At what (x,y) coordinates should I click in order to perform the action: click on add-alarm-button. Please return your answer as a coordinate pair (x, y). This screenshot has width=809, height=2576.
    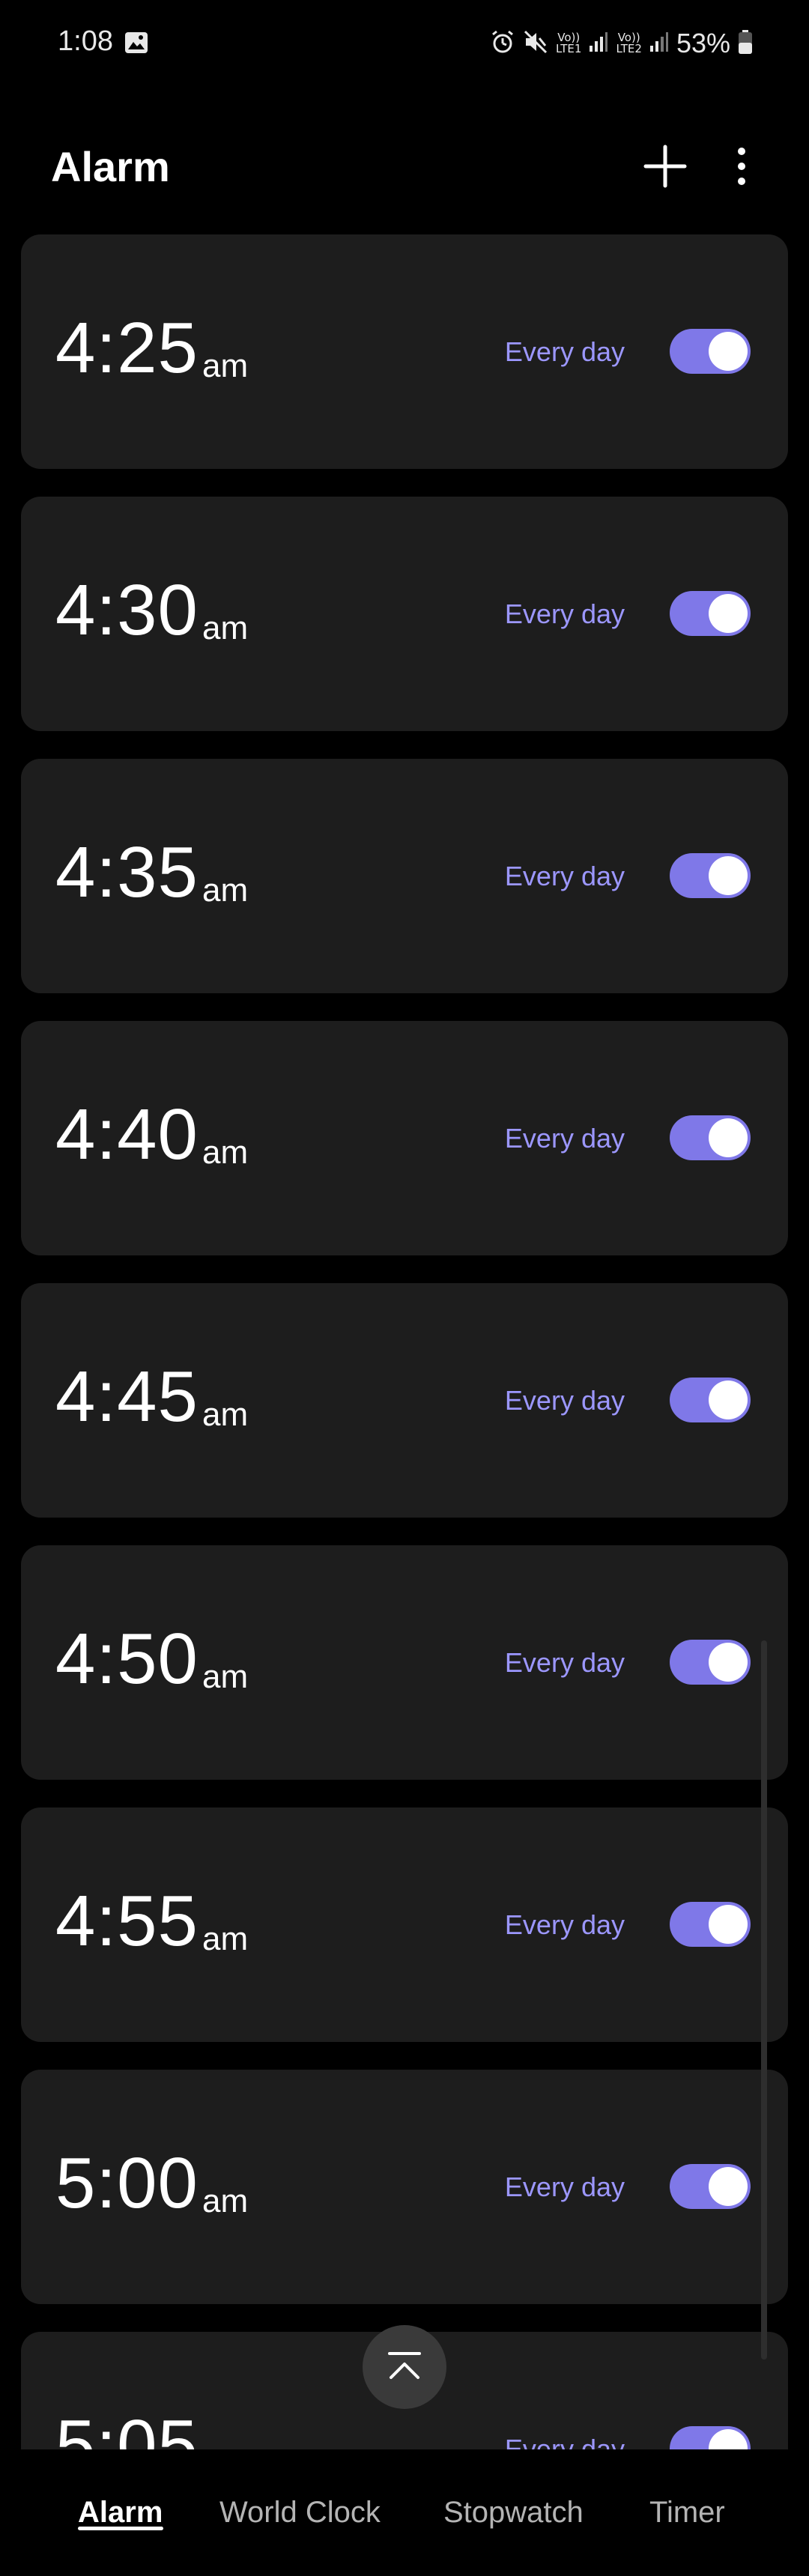
    Looking at the image, I should click on (665, 166).